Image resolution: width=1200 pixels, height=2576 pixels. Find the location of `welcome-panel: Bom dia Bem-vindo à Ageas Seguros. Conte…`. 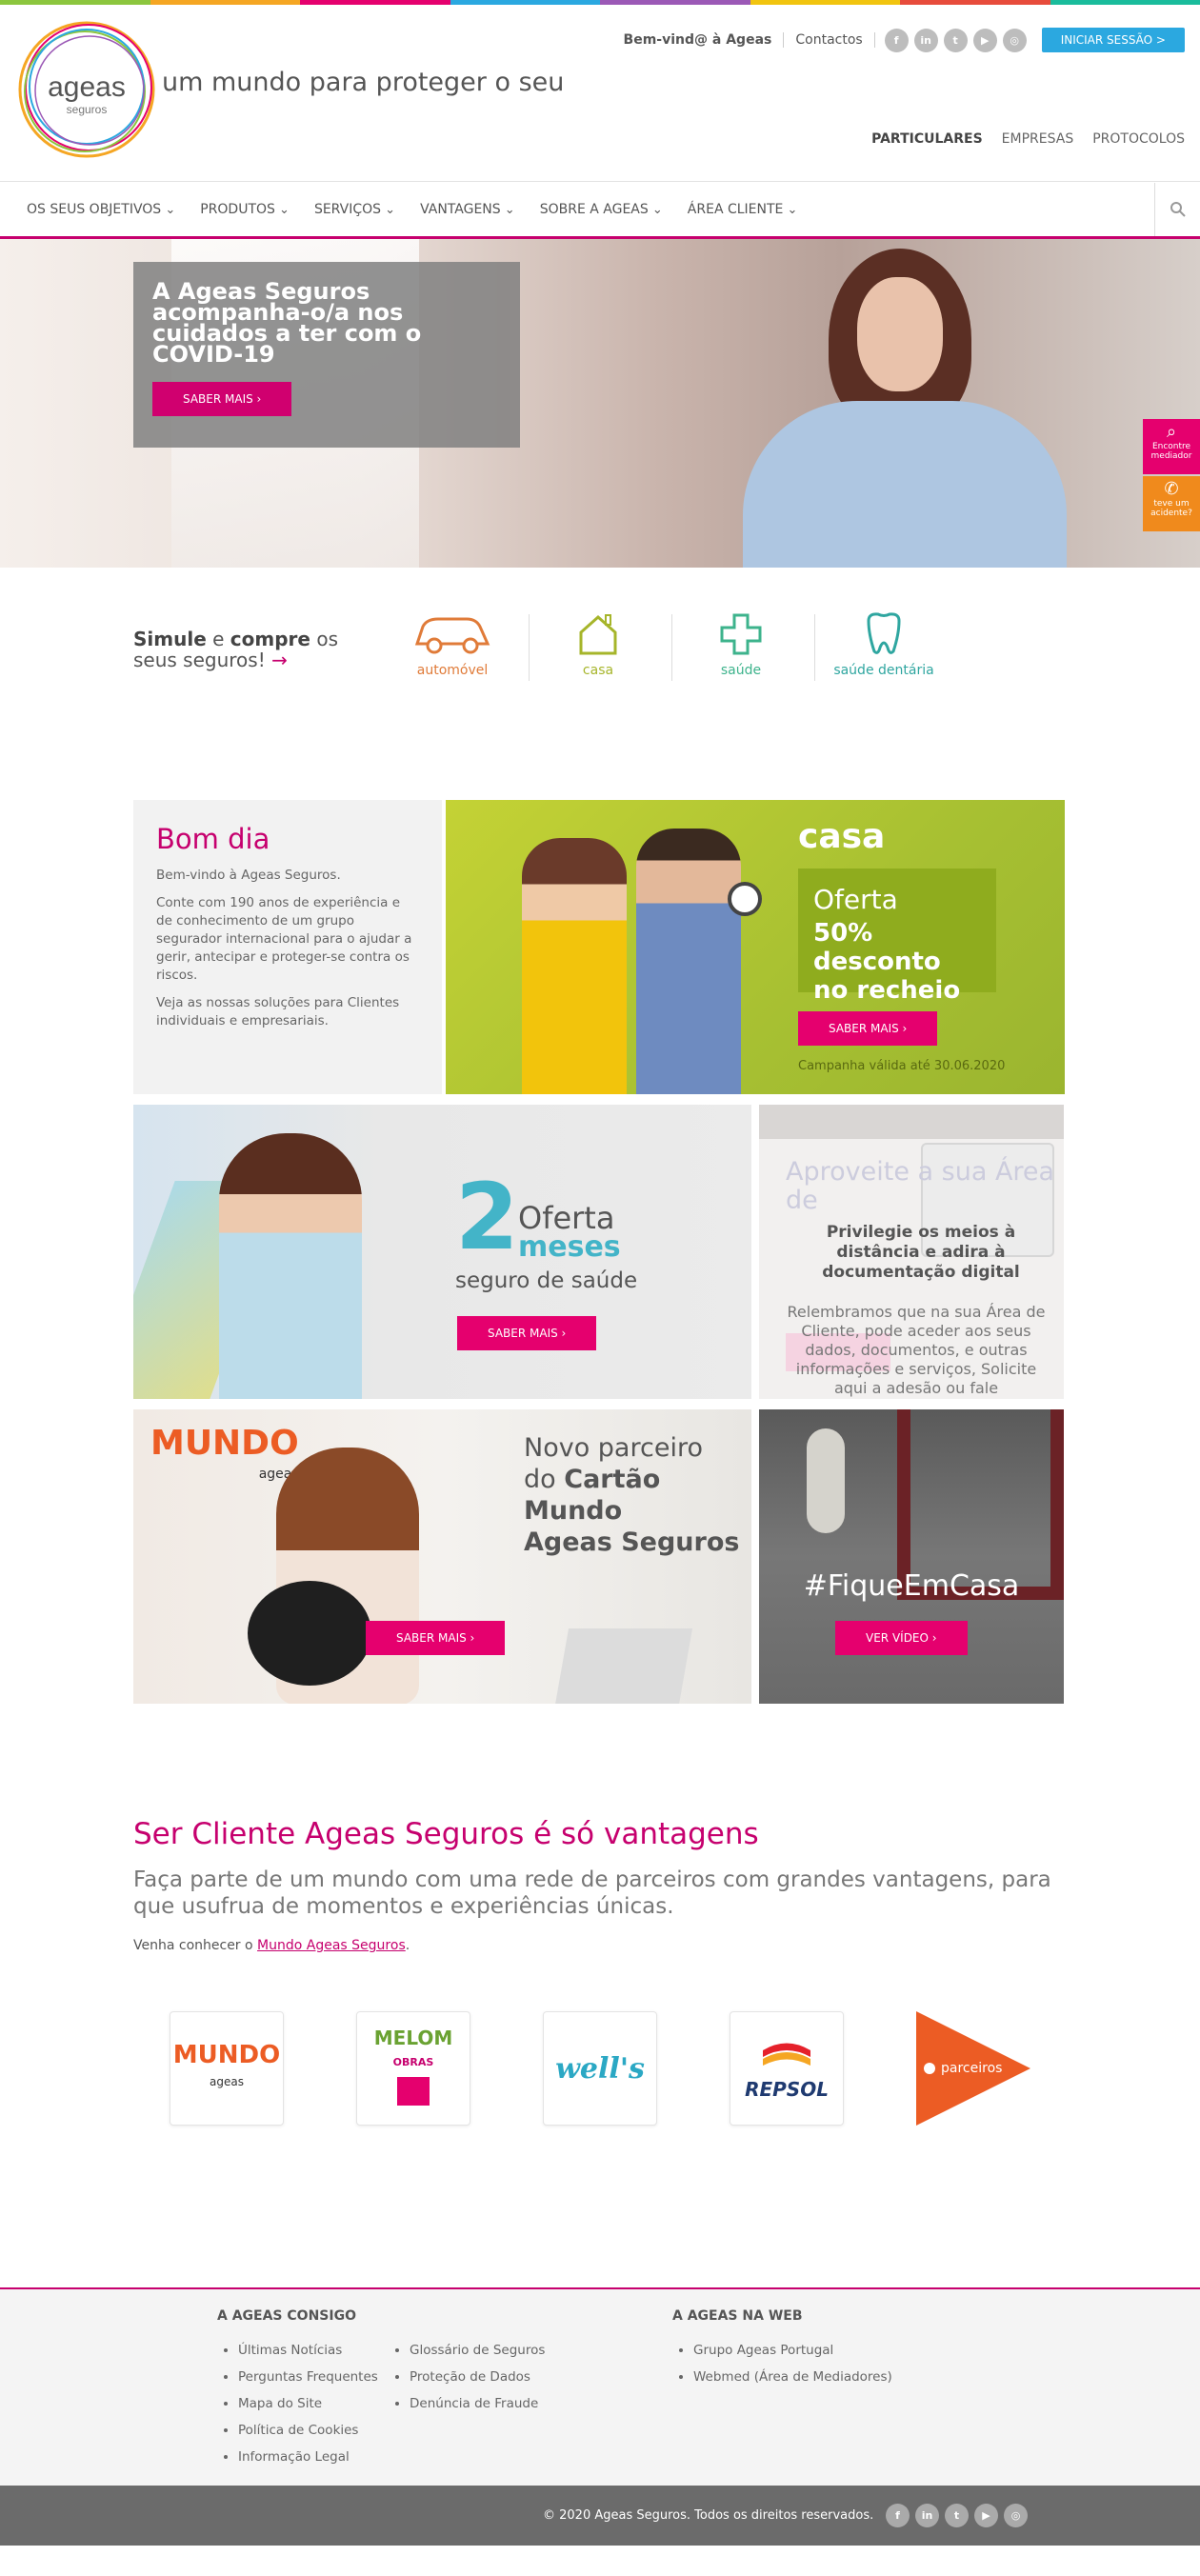

welcome-panel: Bom dia Bem-vindo à Ageas Seguros. Conte… is located at coordinates (287, 947).